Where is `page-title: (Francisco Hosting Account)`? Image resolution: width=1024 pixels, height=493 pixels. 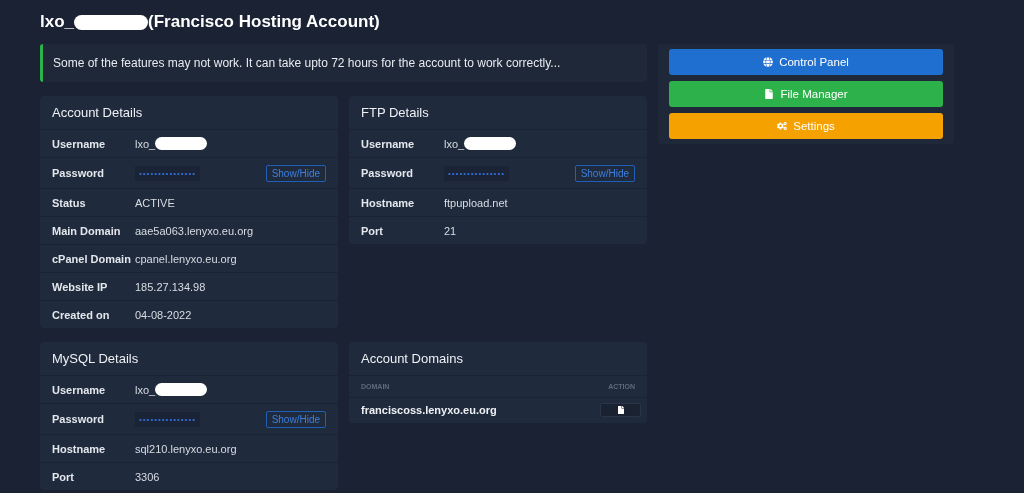 page-title: (Francisco Hosting Account) is located at coordinates (264, 22).